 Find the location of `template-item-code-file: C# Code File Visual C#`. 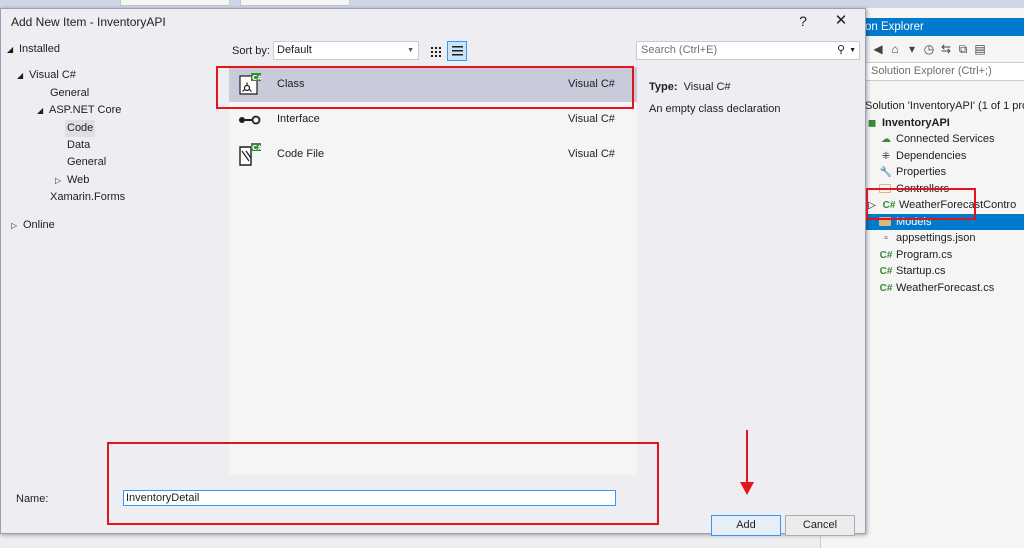

template-item-code-file: C# Code File Visual C# is located at coordinates (433, 154).